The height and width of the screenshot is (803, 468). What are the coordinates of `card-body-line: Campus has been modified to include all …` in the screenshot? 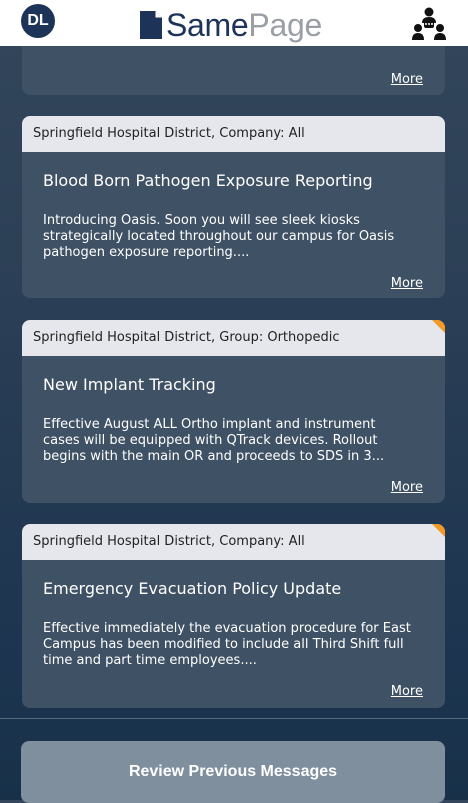 It's located at (223, 644).